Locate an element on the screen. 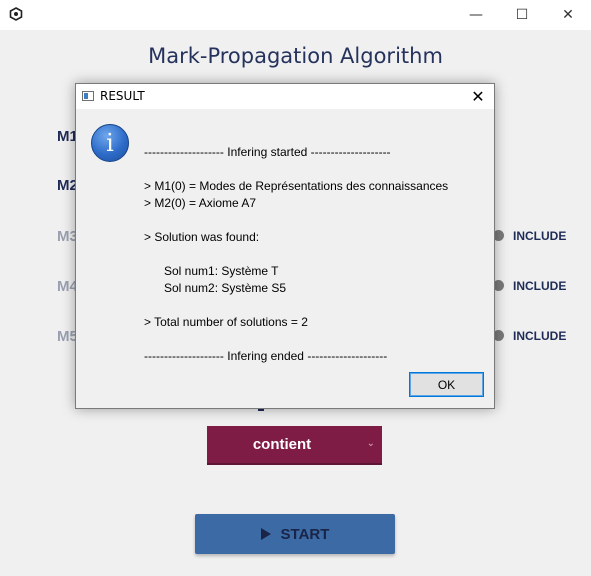 Image resolution: width=591 pixels, height=576 pixels. info-icon: i is located at coordinates (110, 143).